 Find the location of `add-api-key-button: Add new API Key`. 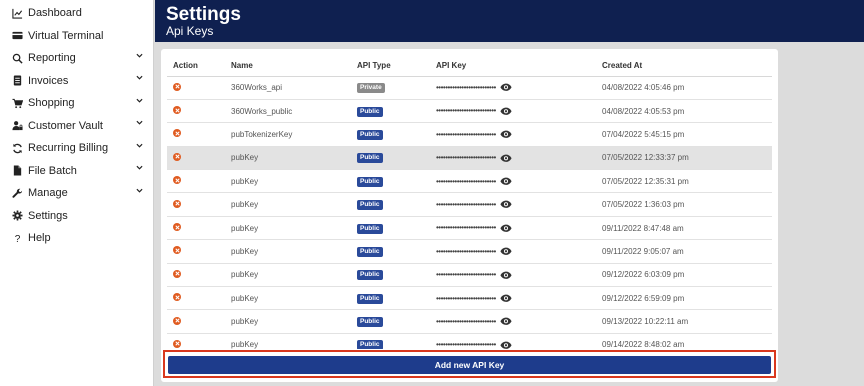

add-api-key-button: Add new API Key is located at coordinates (469, 365).